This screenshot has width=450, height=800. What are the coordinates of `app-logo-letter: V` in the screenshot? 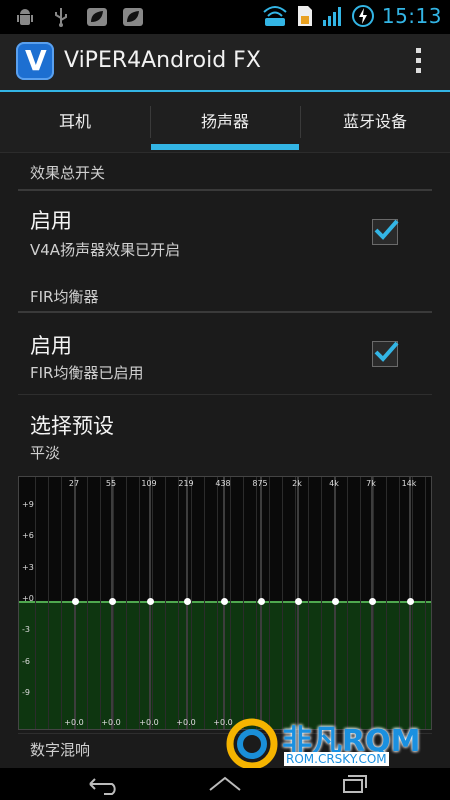 It's located at (36, 60).